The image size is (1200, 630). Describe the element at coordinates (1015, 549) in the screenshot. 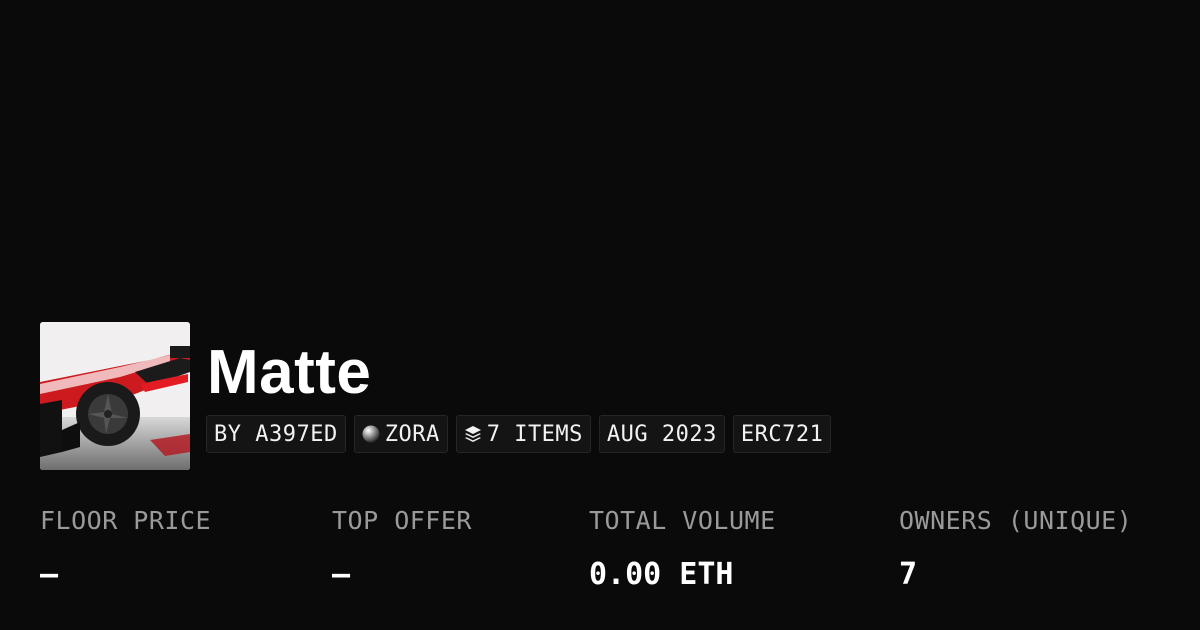

I see `stat-owners: OWNERS (UNIQUE) 7` at that location.